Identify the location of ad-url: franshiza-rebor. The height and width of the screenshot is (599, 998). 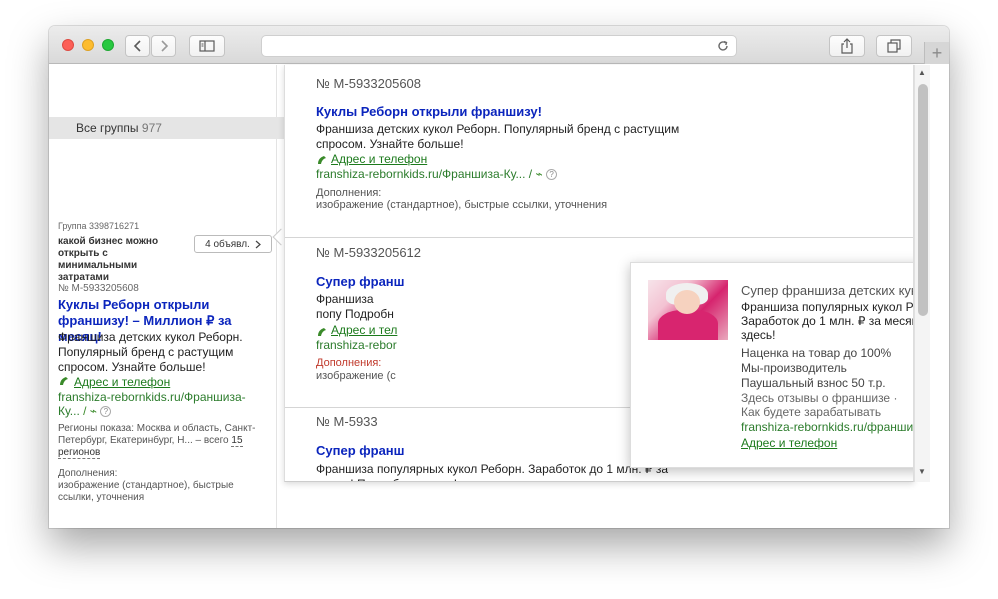
(356, 345).